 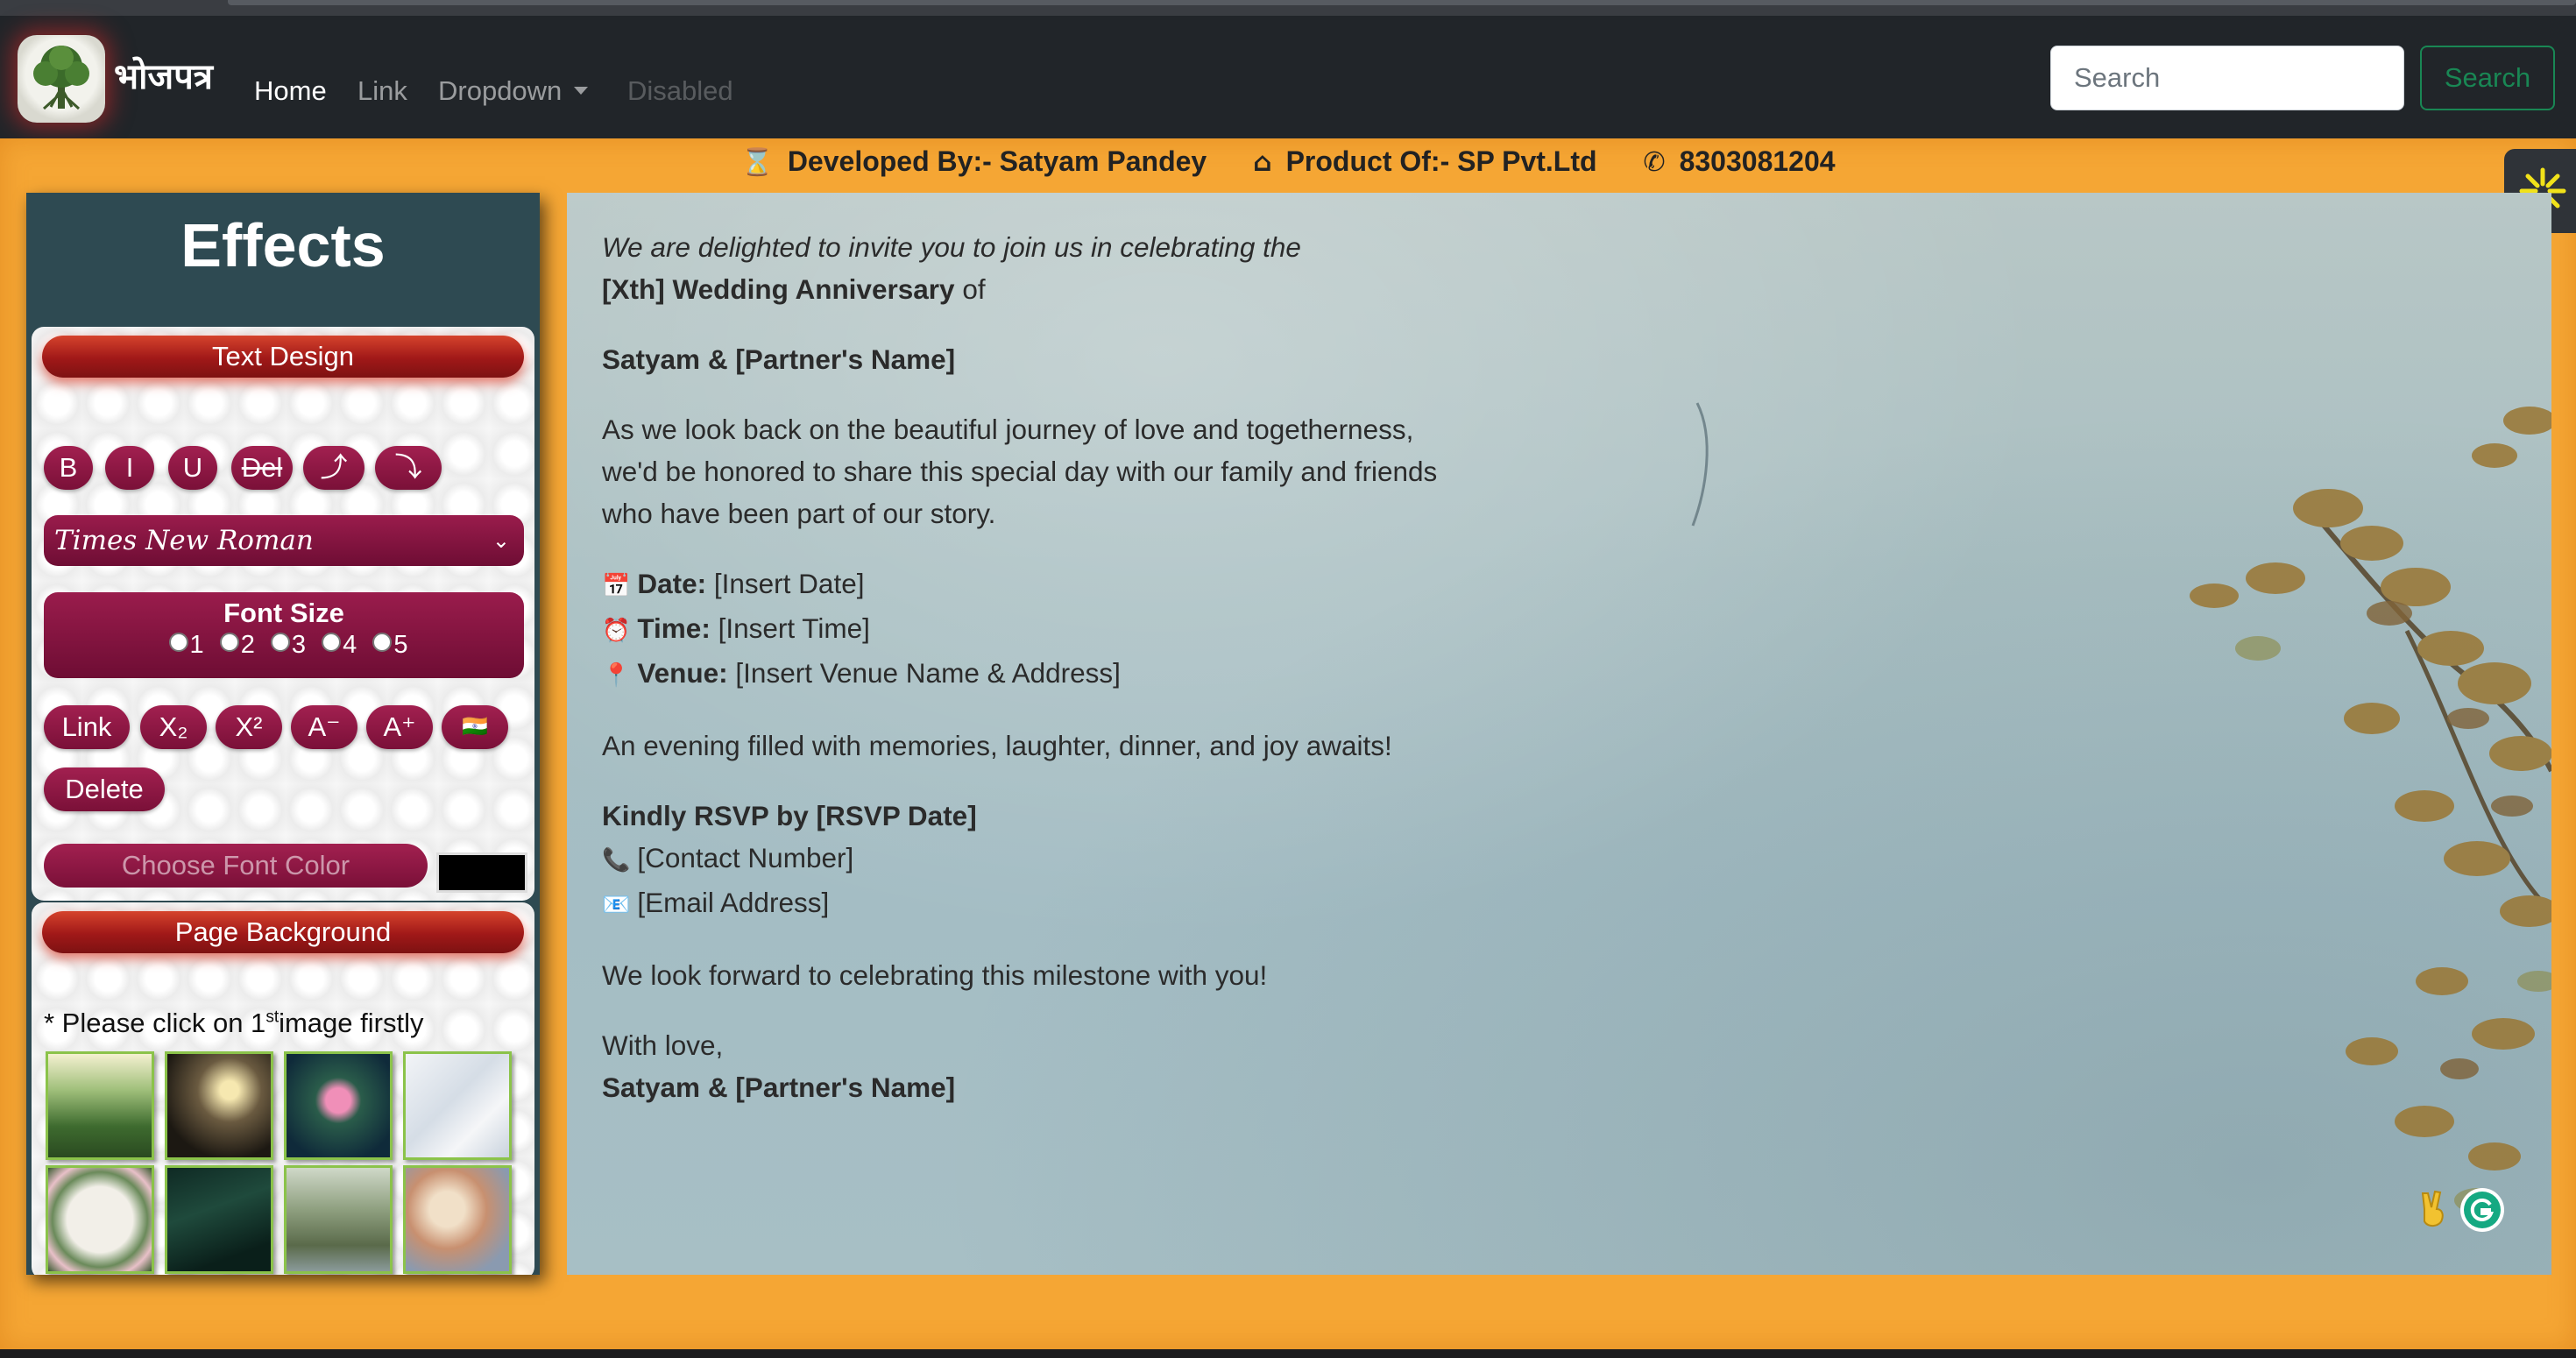 I want to click on background-thumb-flower-frame, so click(x=100, y=1219).